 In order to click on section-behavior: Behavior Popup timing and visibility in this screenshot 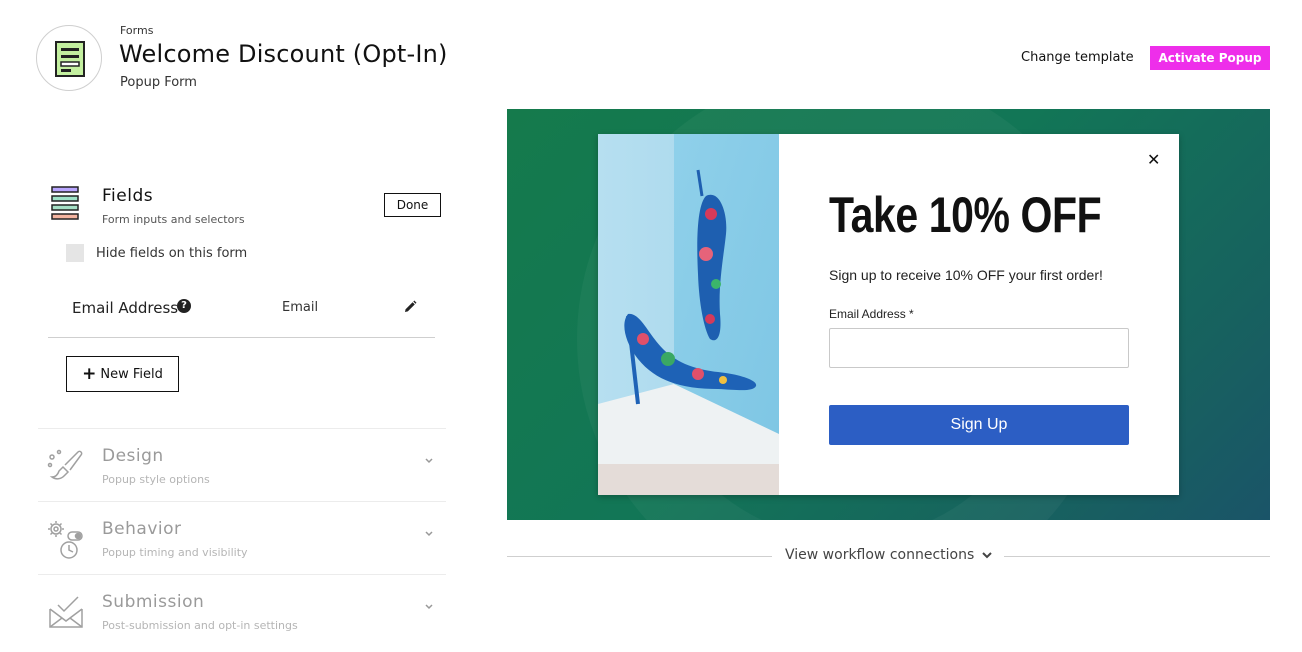, I will do `click(242, 536)`.